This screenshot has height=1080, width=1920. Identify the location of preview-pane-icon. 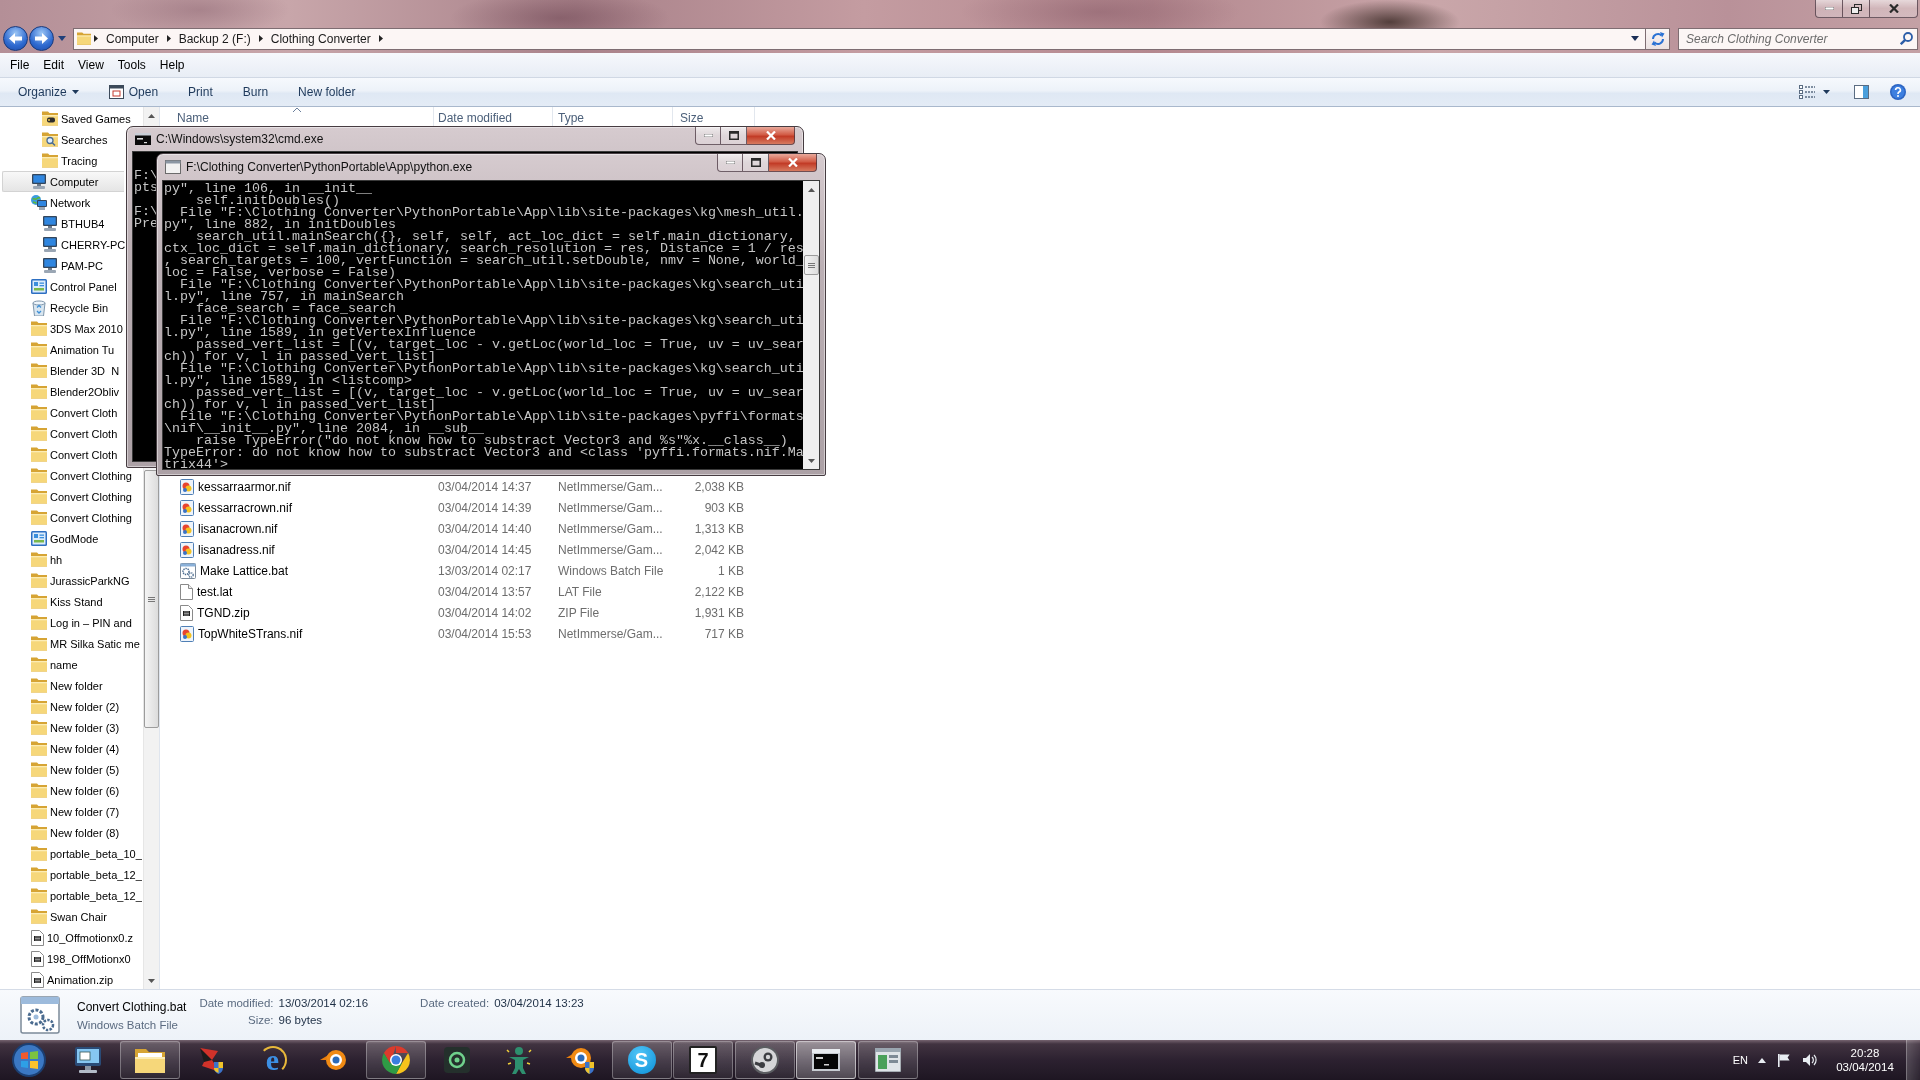
(1861, 92).